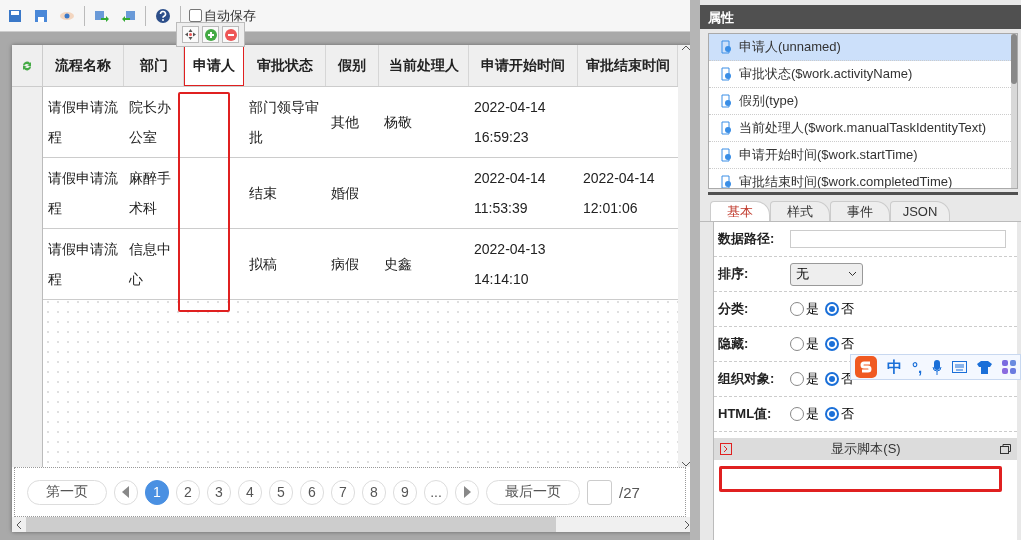 Image resolution: width=1021 pixels, height=540 pixels. I want to click on page-button: 6, so click(312, 492).